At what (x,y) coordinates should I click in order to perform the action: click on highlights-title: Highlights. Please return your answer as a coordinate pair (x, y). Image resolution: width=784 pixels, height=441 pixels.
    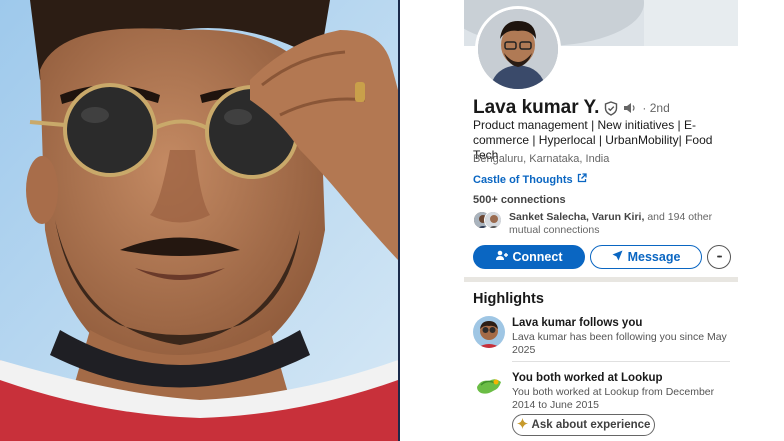
    Looking at the image, I should click on (508, 299).